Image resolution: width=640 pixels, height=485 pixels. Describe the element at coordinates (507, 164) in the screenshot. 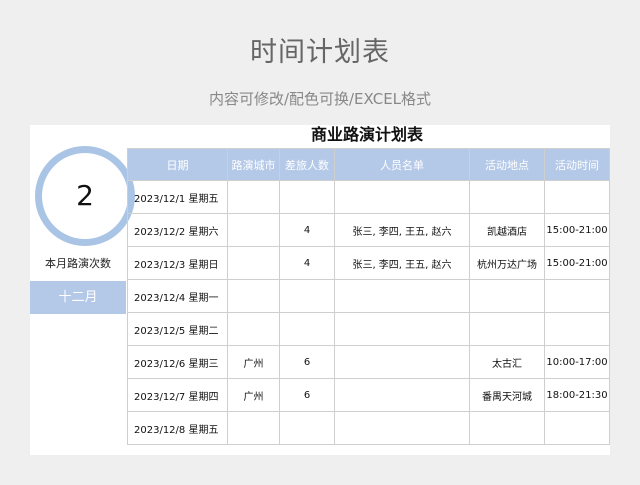

I see `column-header: 活动地点` at that location.